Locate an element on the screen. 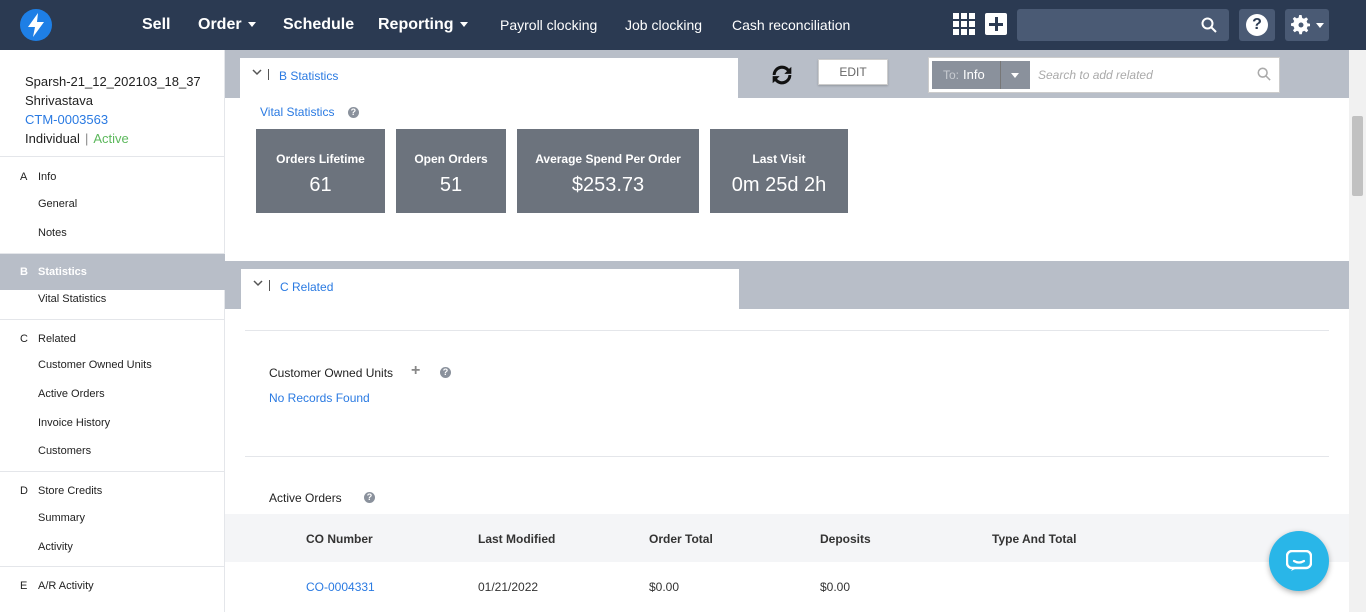 Image resolution: width=1366 pixels, height=612 pixels. sidebar-item-summary: Summary is located at coordinates (61, 518).